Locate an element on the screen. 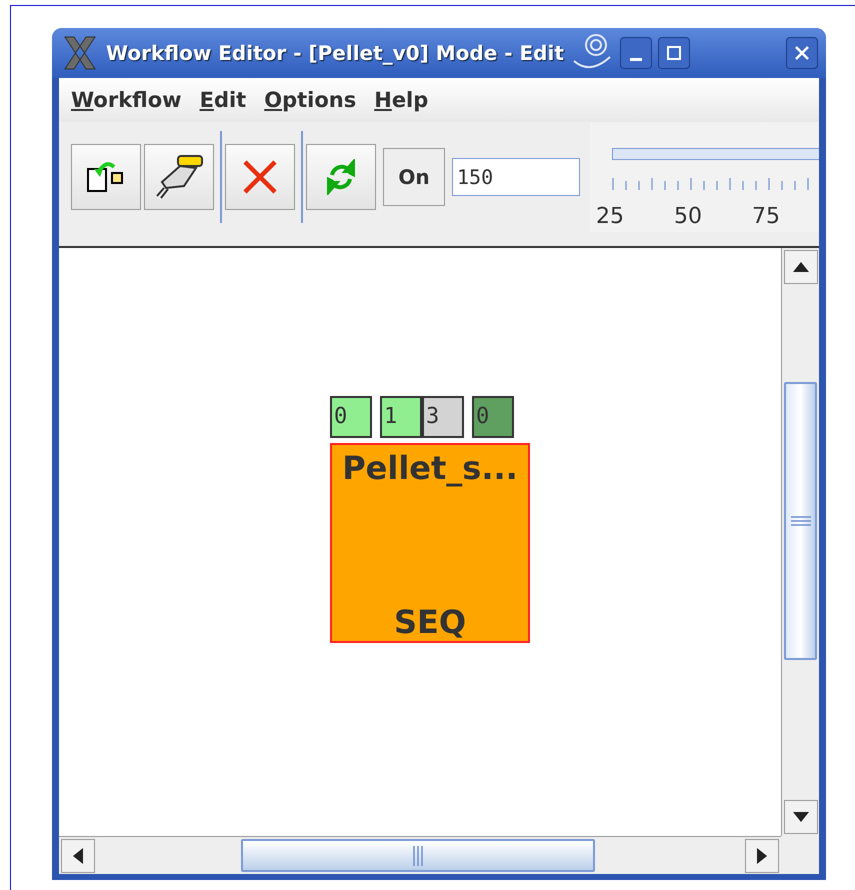  maximize-button is located at coordinates (674, 53).